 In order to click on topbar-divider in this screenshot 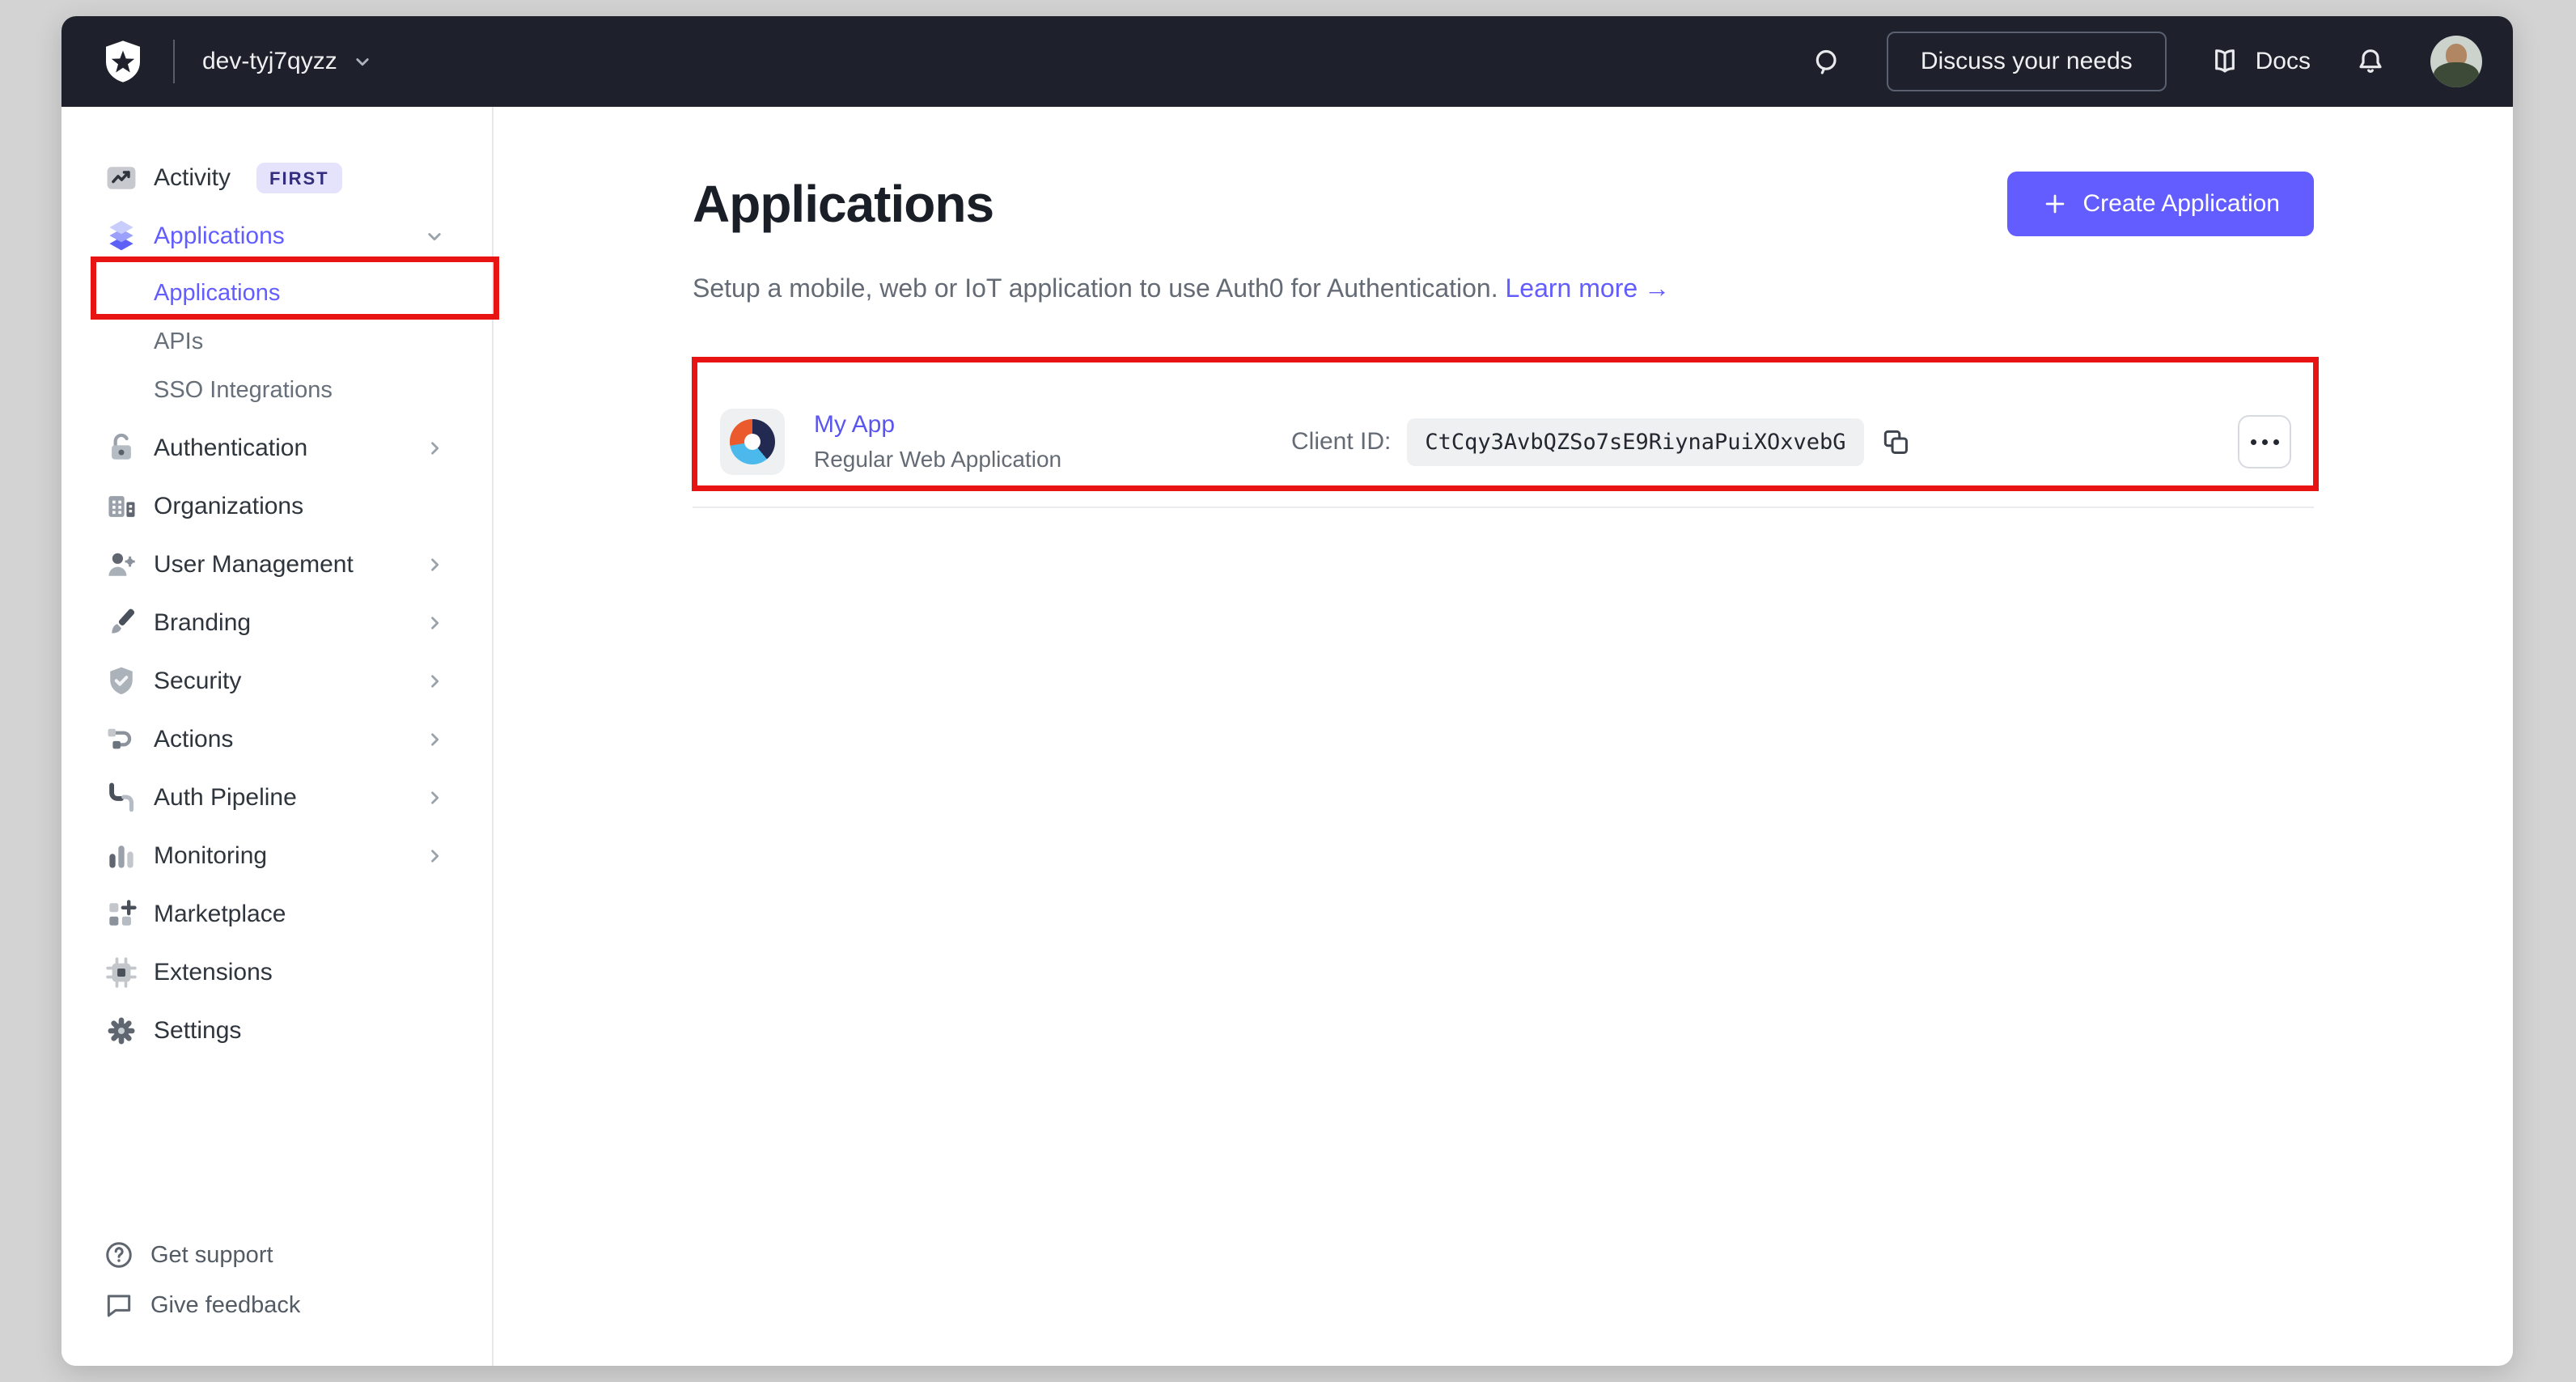, I will do `click(174, 61)`.